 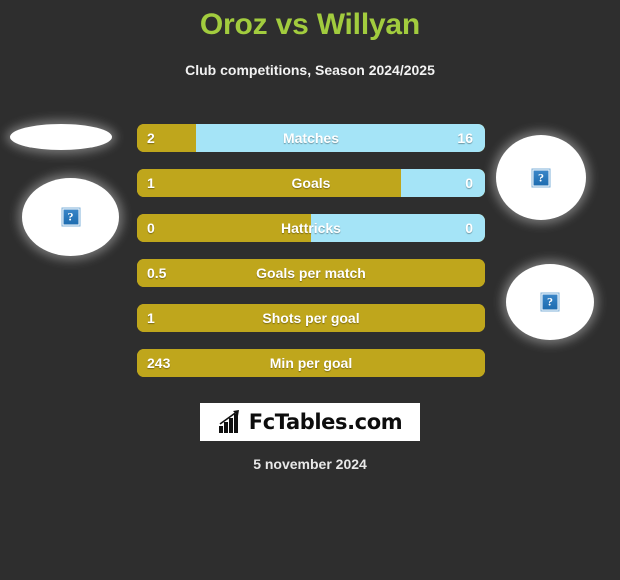 I want to click on fctables-logo: FcTables.com, so click(x=310, y=422).